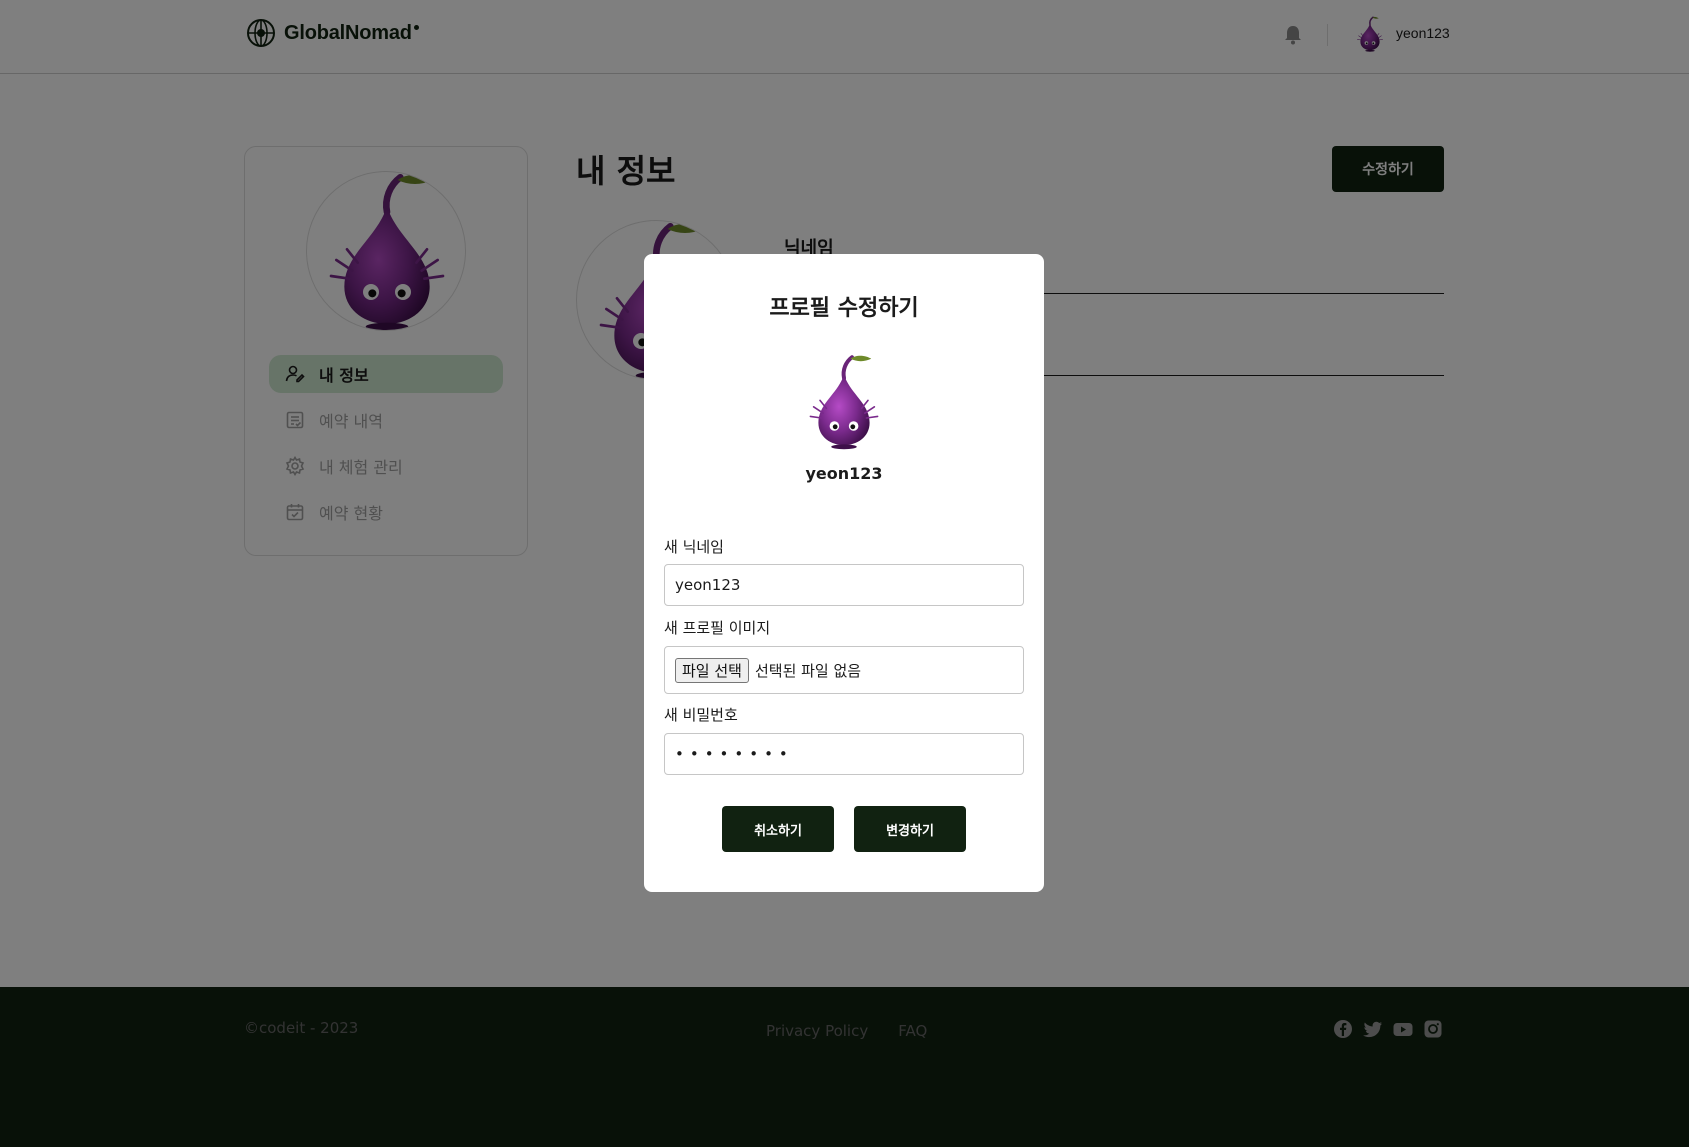  Describe the element at coordinates (844, 585) in the screenshot. I see `new-nickname-input` at that location.